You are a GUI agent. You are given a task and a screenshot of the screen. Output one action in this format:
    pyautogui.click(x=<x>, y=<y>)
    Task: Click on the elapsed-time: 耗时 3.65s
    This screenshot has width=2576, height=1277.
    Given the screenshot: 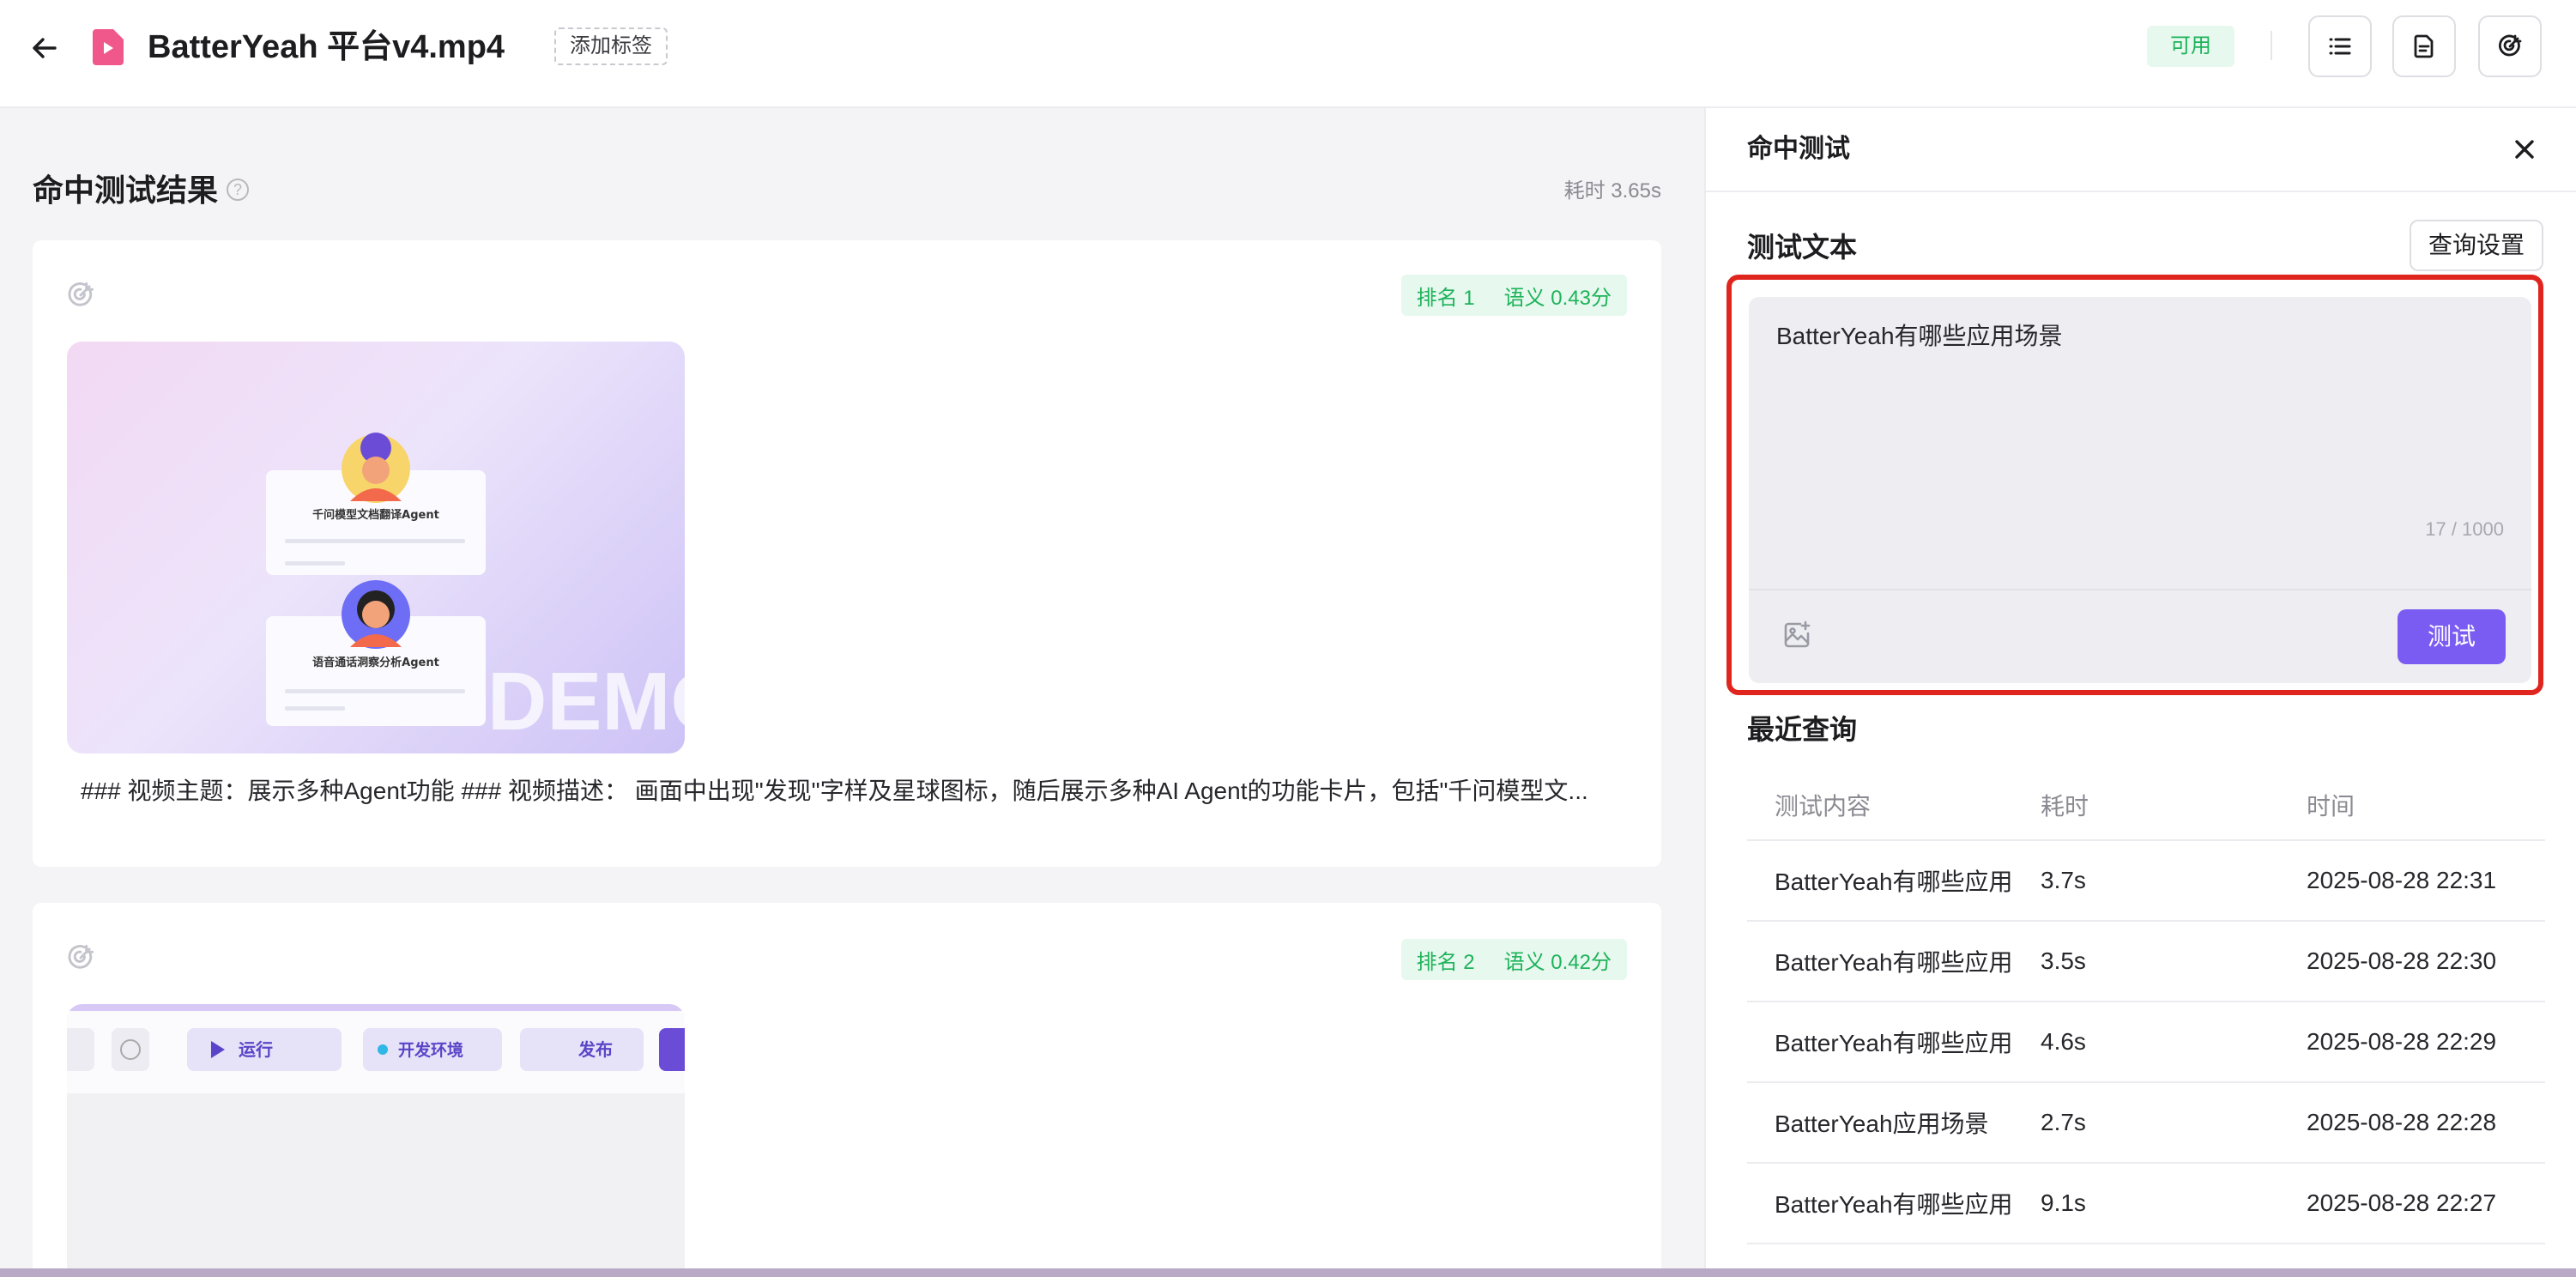 What is the action you would take?
    pyautogui.click(x=1612, y=191)
    